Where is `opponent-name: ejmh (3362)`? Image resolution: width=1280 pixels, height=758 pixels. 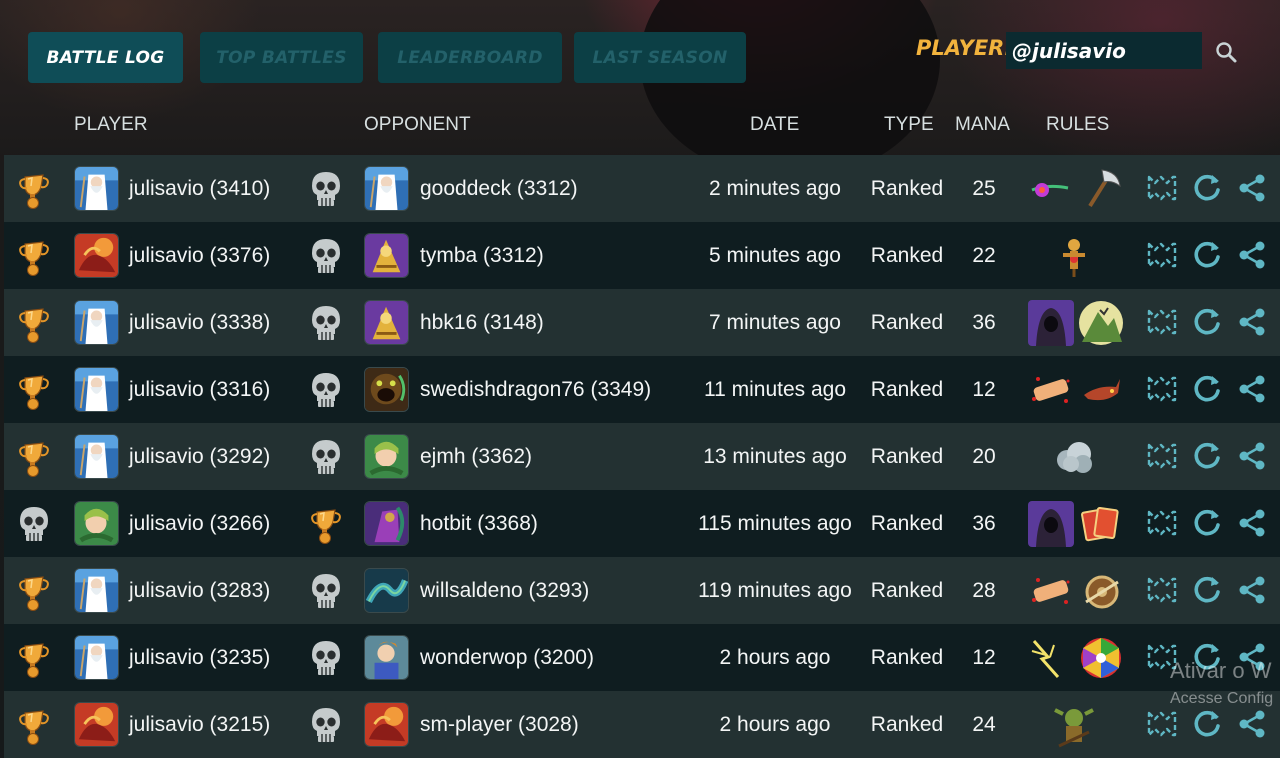 opponent-name: ejmh (3362) is located at coordinates (476, 456).